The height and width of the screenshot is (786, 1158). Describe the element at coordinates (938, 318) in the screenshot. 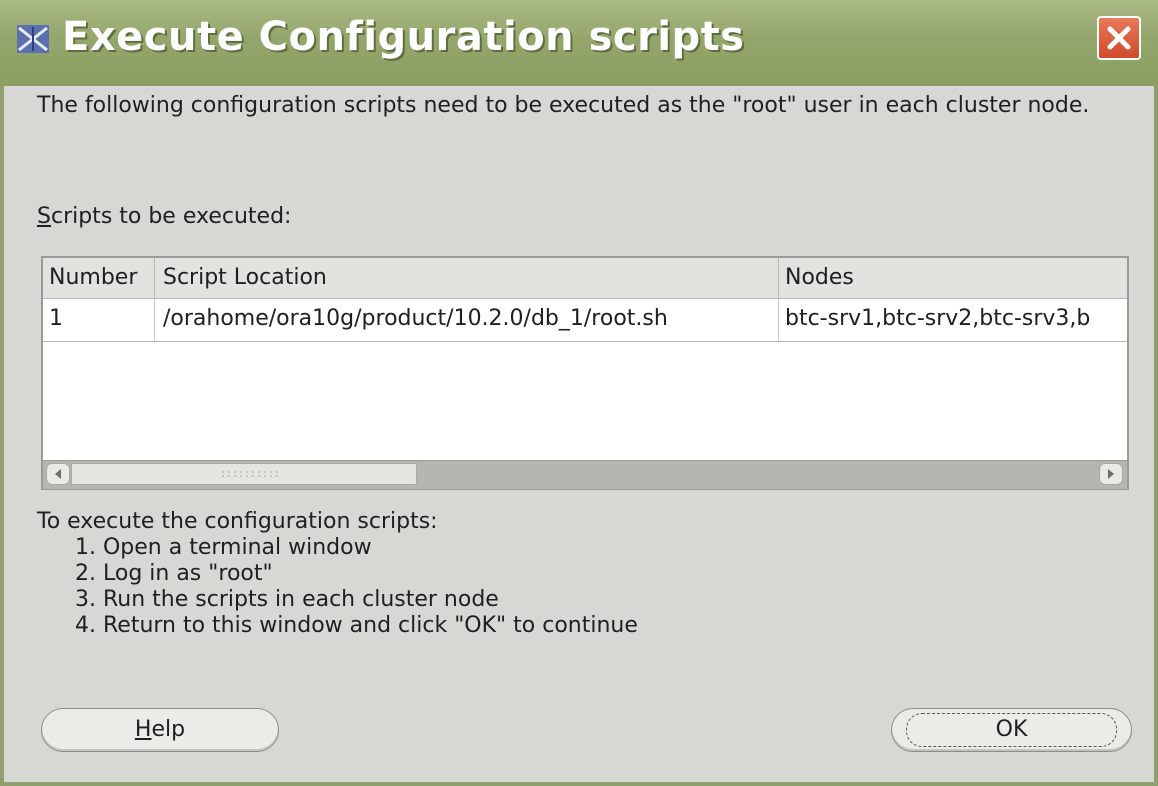

I see `cell-nodes: btc-srv1,btc-srv2,btc-srv3,b` at that location.